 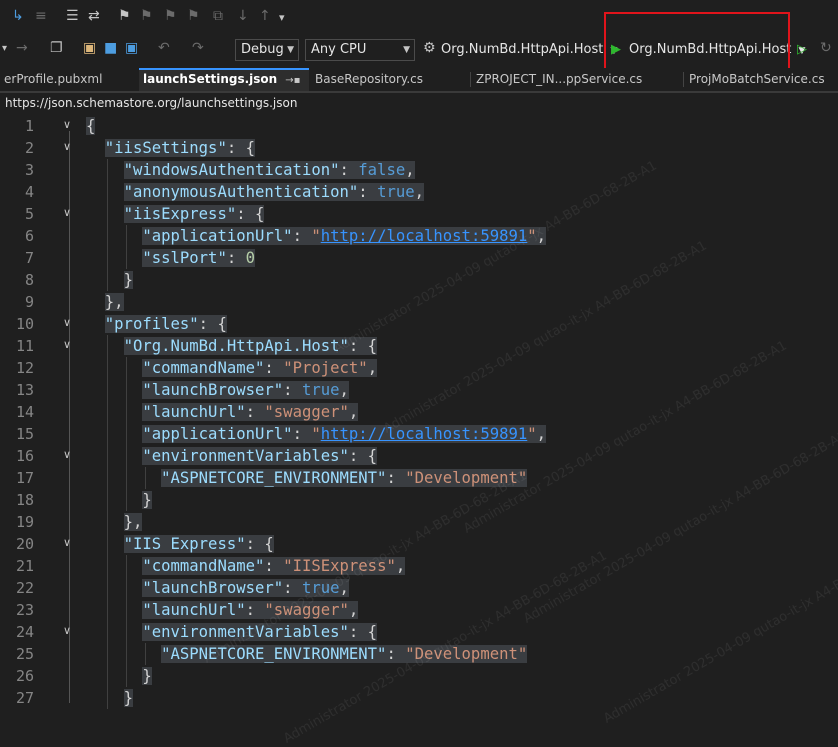 What do you see at coordinates (218, 16) in the screenshot?
I see `open-window-icon: ⧉` at bounding box center [218, 16].